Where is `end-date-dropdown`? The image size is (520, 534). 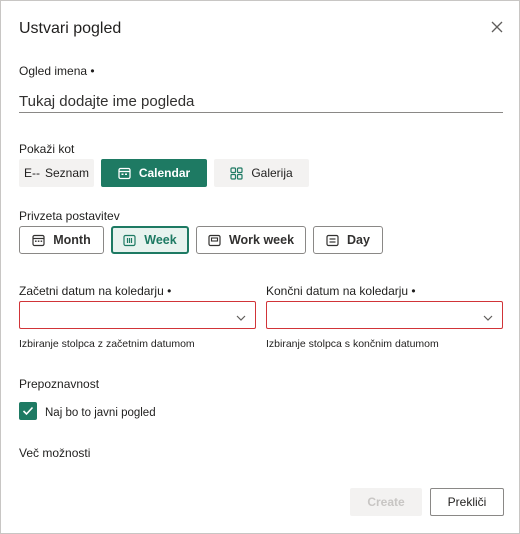 end-date-dropdown is located at coordinates (384, 315).